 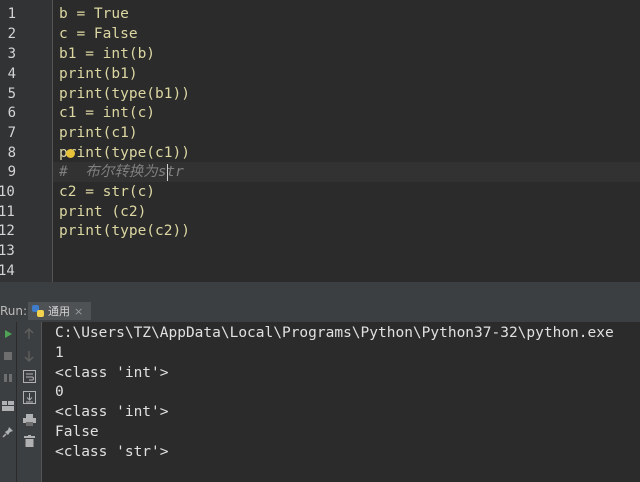 What do you see at coordinates (11, 172) in the screenshot?
I see `line-number: 9` at bounding box center [11, 172].